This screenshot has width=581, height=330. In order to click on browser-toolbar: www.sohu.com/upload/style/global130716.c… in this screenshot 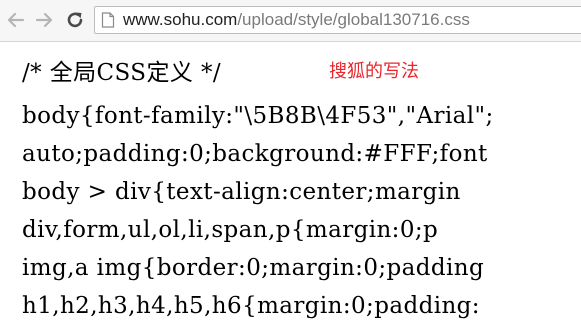, I will do `click(290, 21)`.